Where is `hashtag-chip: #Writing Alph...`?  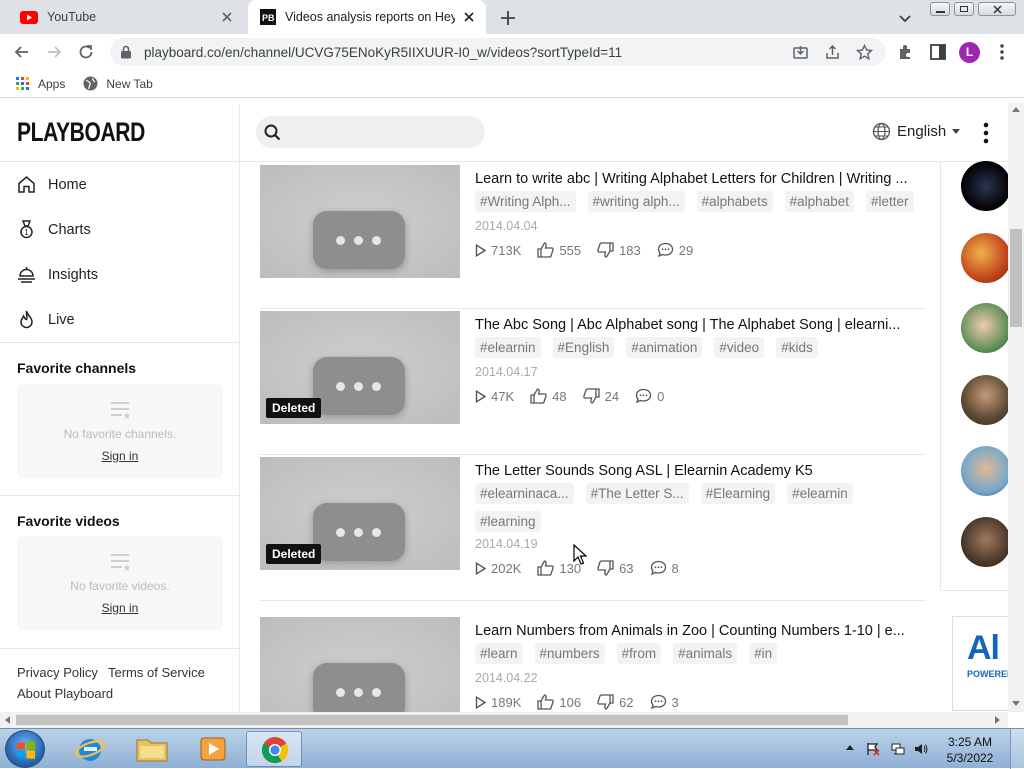 hashtag-chip: #Writing Alph... is located at coordinates (525, 201).